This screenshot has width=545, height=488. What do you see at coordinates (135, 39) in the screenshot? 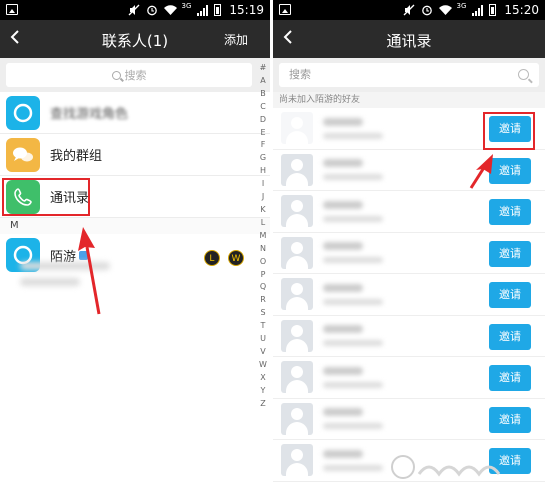
I see `nav-bar: 联系人(1) 添加` at bounding box center [135, 39].